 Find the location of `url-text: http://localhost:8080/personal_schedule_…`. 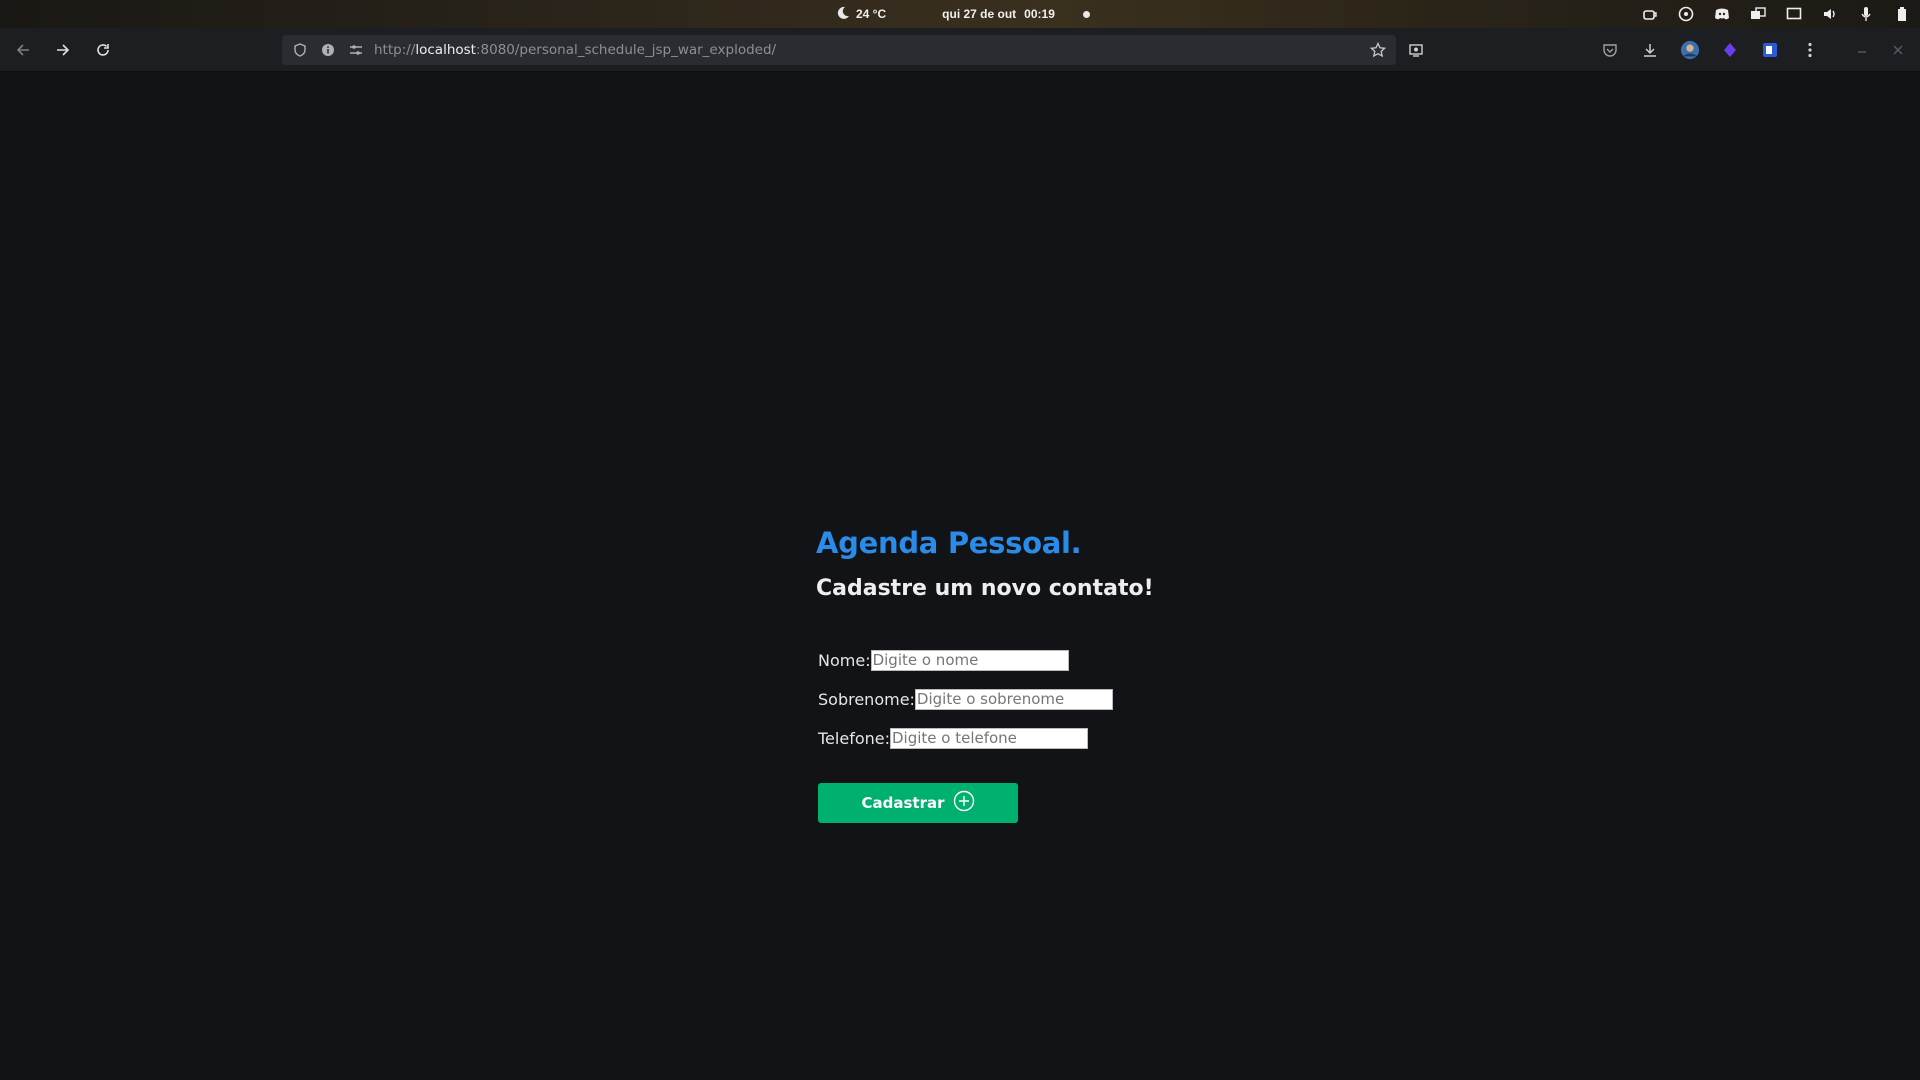

url-text: http://localhost:8080/personal_schedule_… is located at coordinates (575, 50).